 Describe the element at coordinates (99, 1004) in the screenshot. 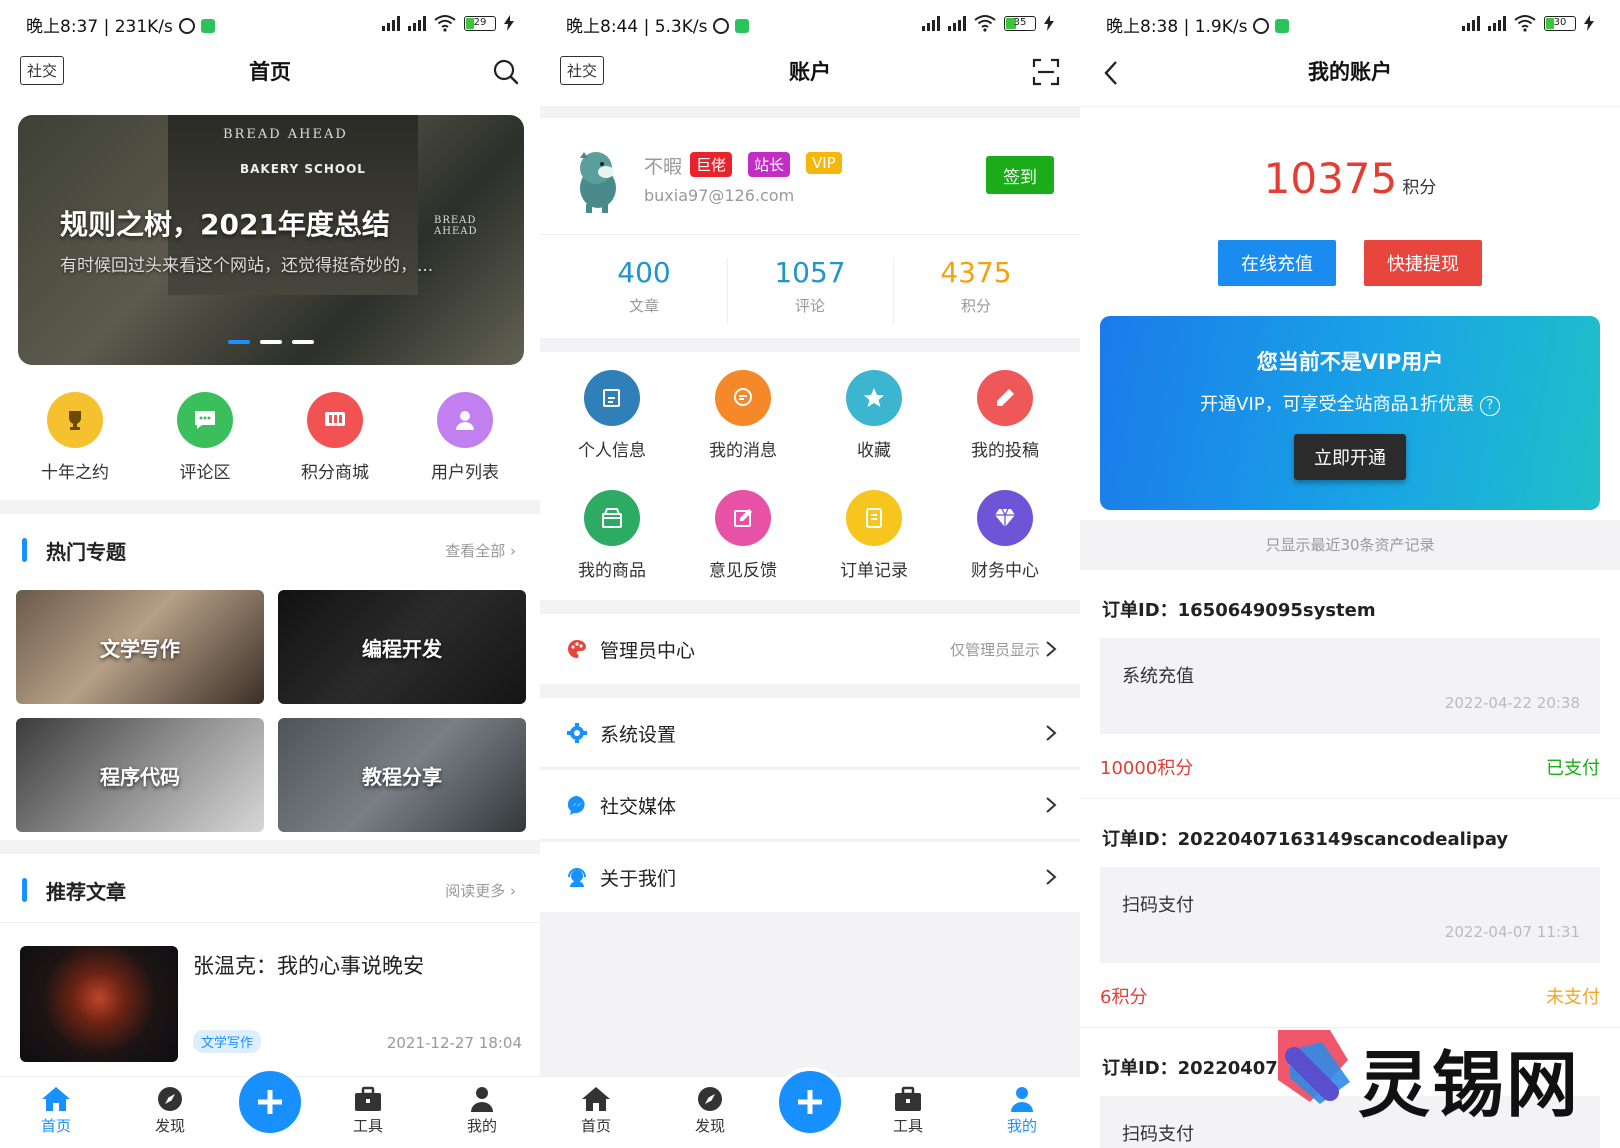

I see `article-thumbnail` at that location.